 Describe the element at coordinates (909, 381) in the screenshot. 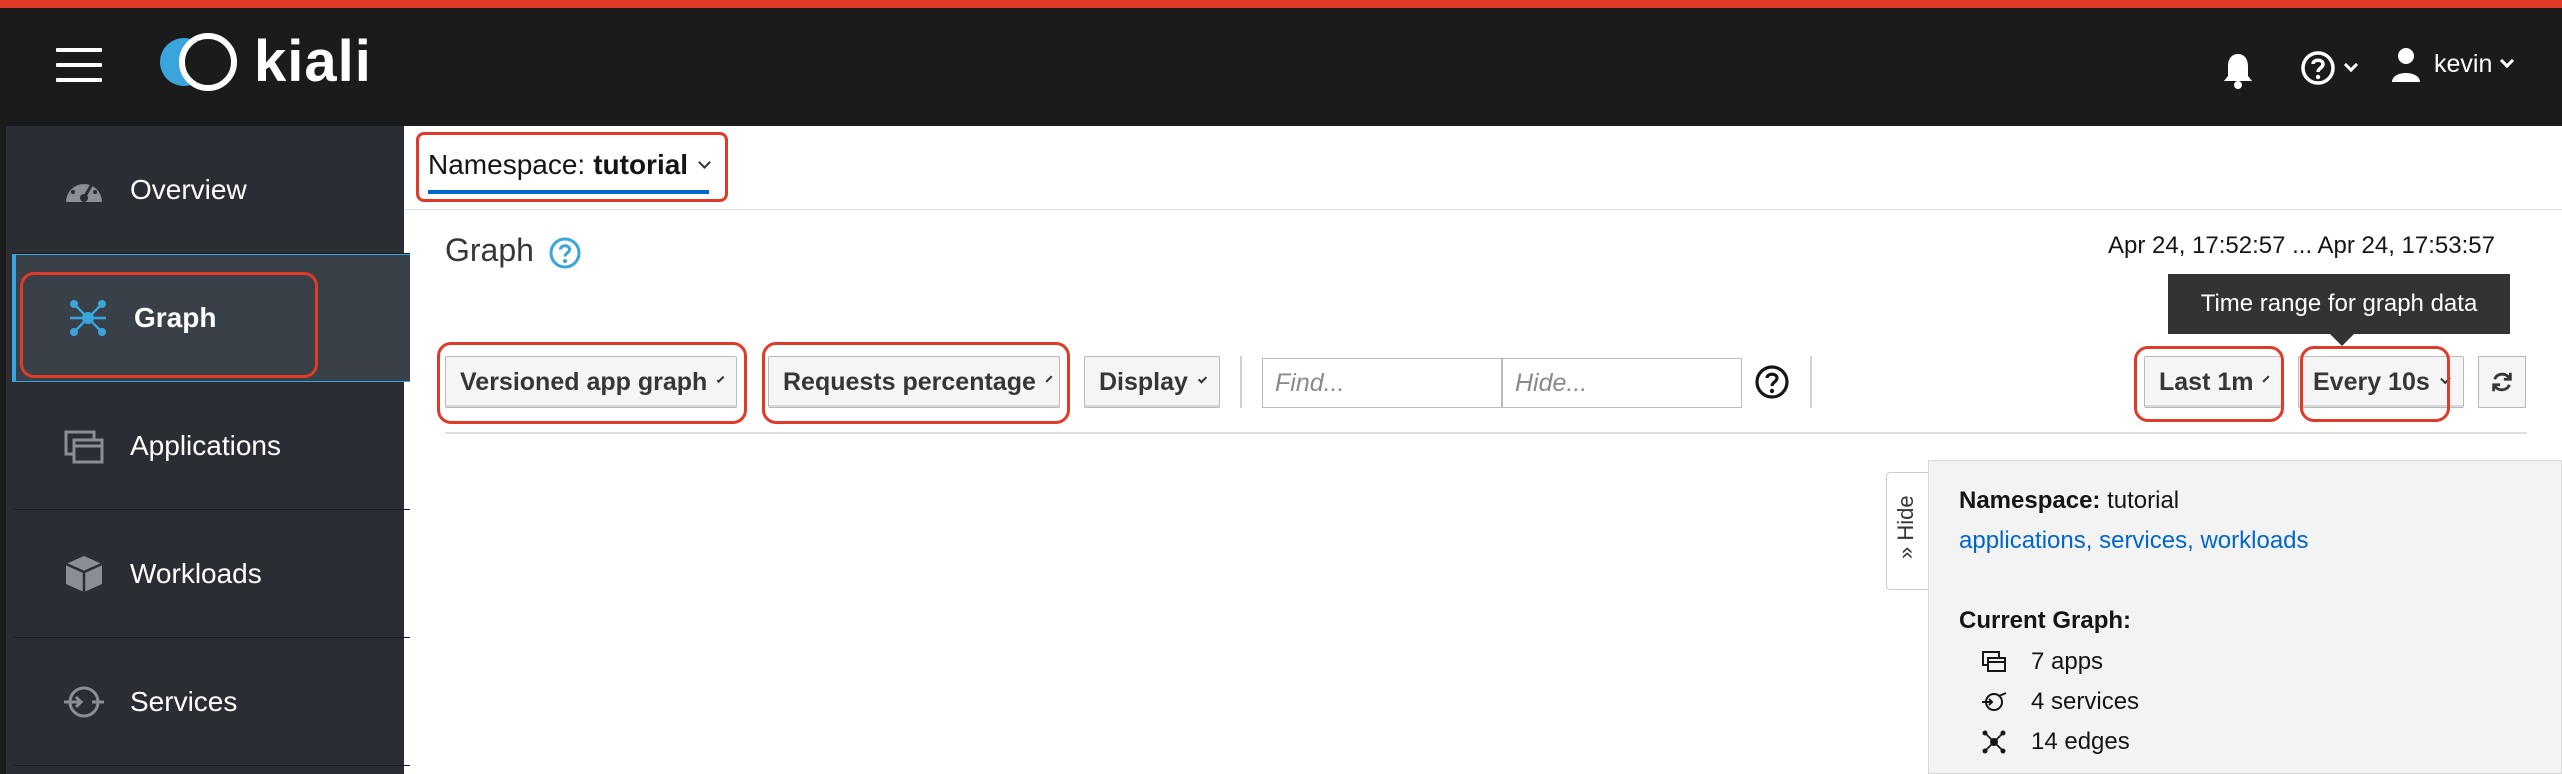

I see `edge-labels-label: Requests percentage` at that location.